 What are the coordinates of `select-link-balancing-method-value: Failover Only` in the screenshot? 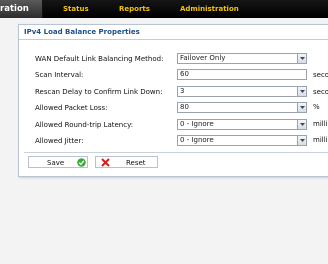 It's located at (203, 58).